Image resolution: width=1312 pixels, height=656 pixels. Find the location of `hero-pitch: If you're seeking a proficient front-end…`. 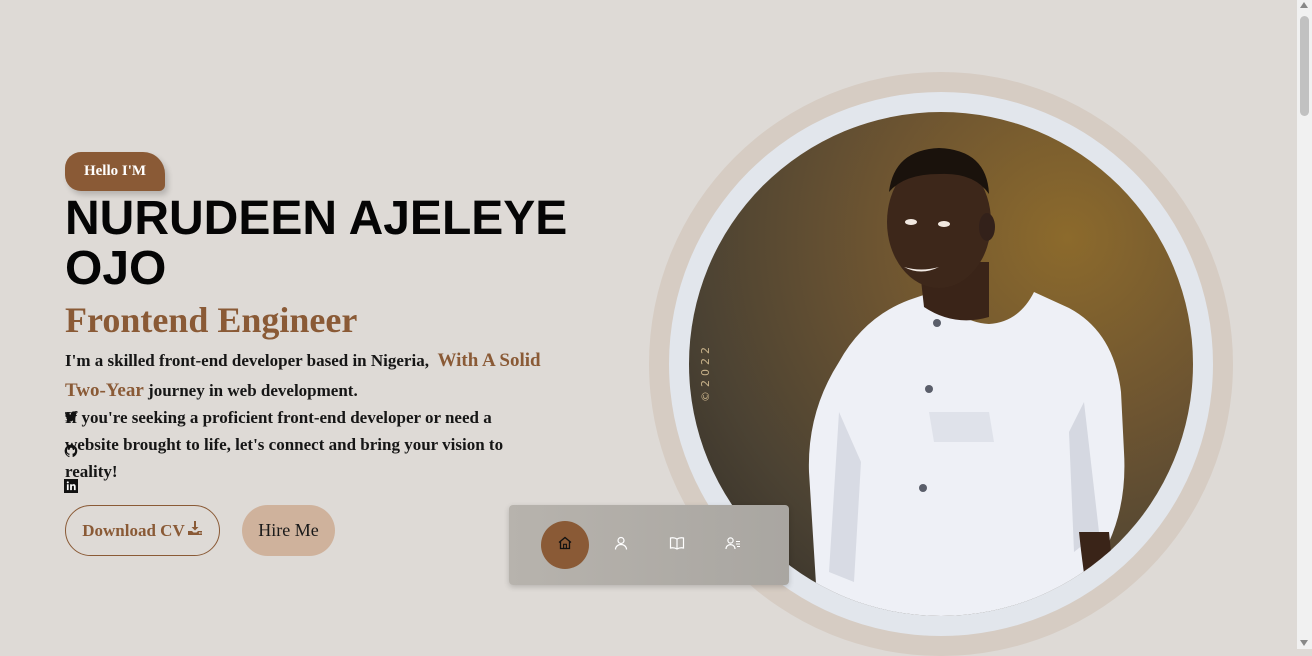

hero-pitch: If you're seeking a proficient front-end… is located at coordinates (284, 444).